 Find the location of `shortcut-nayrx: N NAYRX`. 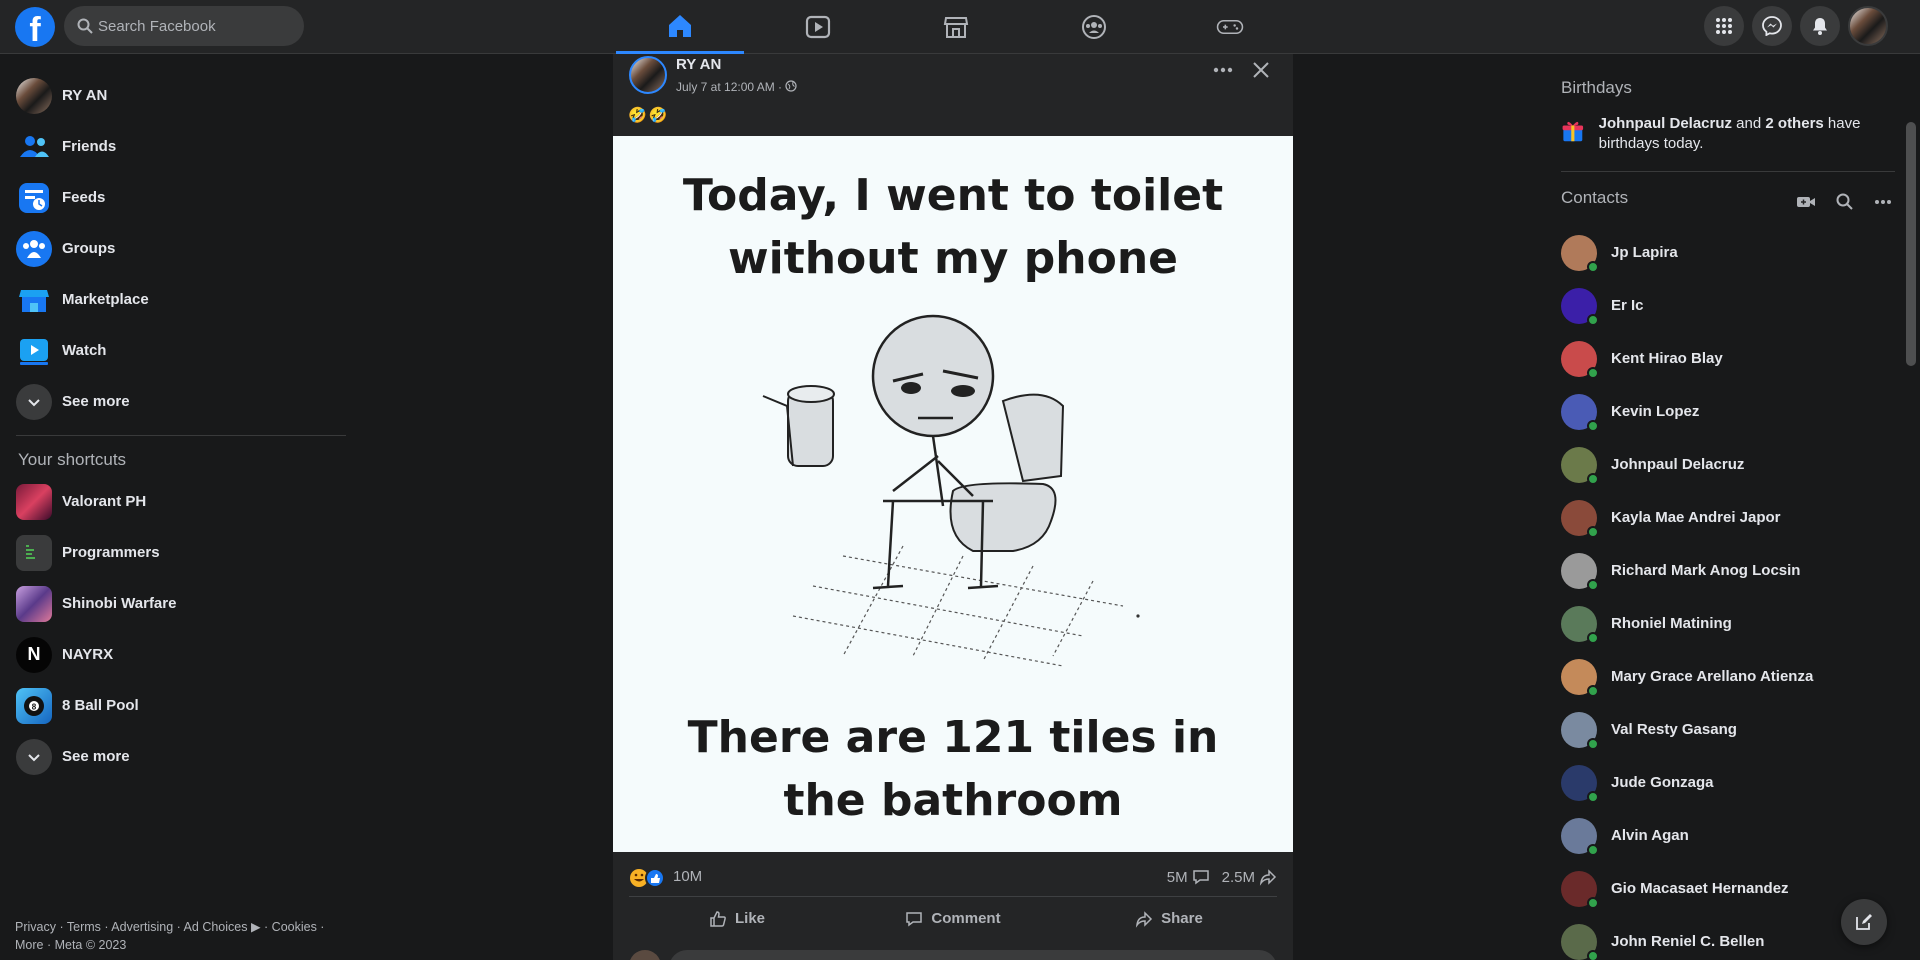

shortcut-nayrx: N NAYRX is located at coordinates (178, 654).